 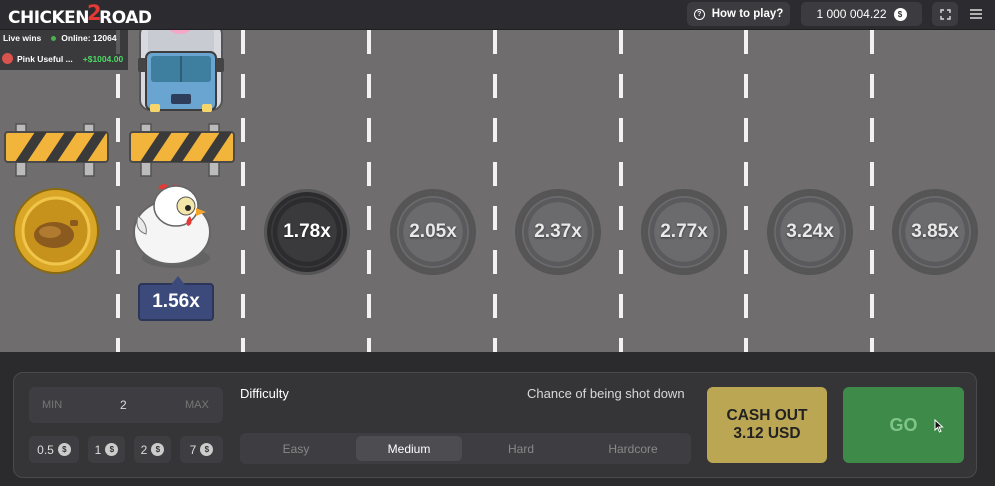 What do you see at coordinates (767, 433) in the screenshot?
I see `cash-out-amount: 3.12 USD` at bounding box center [767, 433].